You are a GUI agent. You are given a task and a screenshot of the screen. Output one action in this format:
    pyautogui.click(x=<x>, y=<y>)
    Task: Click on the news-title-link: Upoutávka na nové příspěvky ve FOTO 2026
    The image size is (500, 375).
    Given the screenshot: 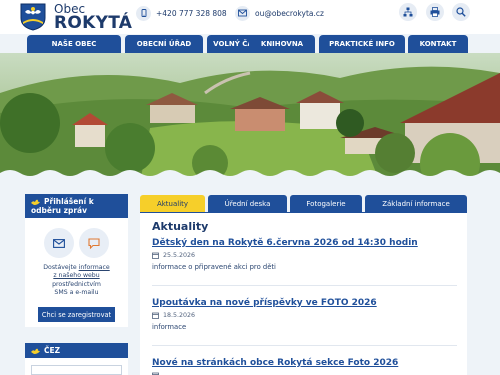 What is the action you would take?
    pyautogui.click(x=304, y=303)
    